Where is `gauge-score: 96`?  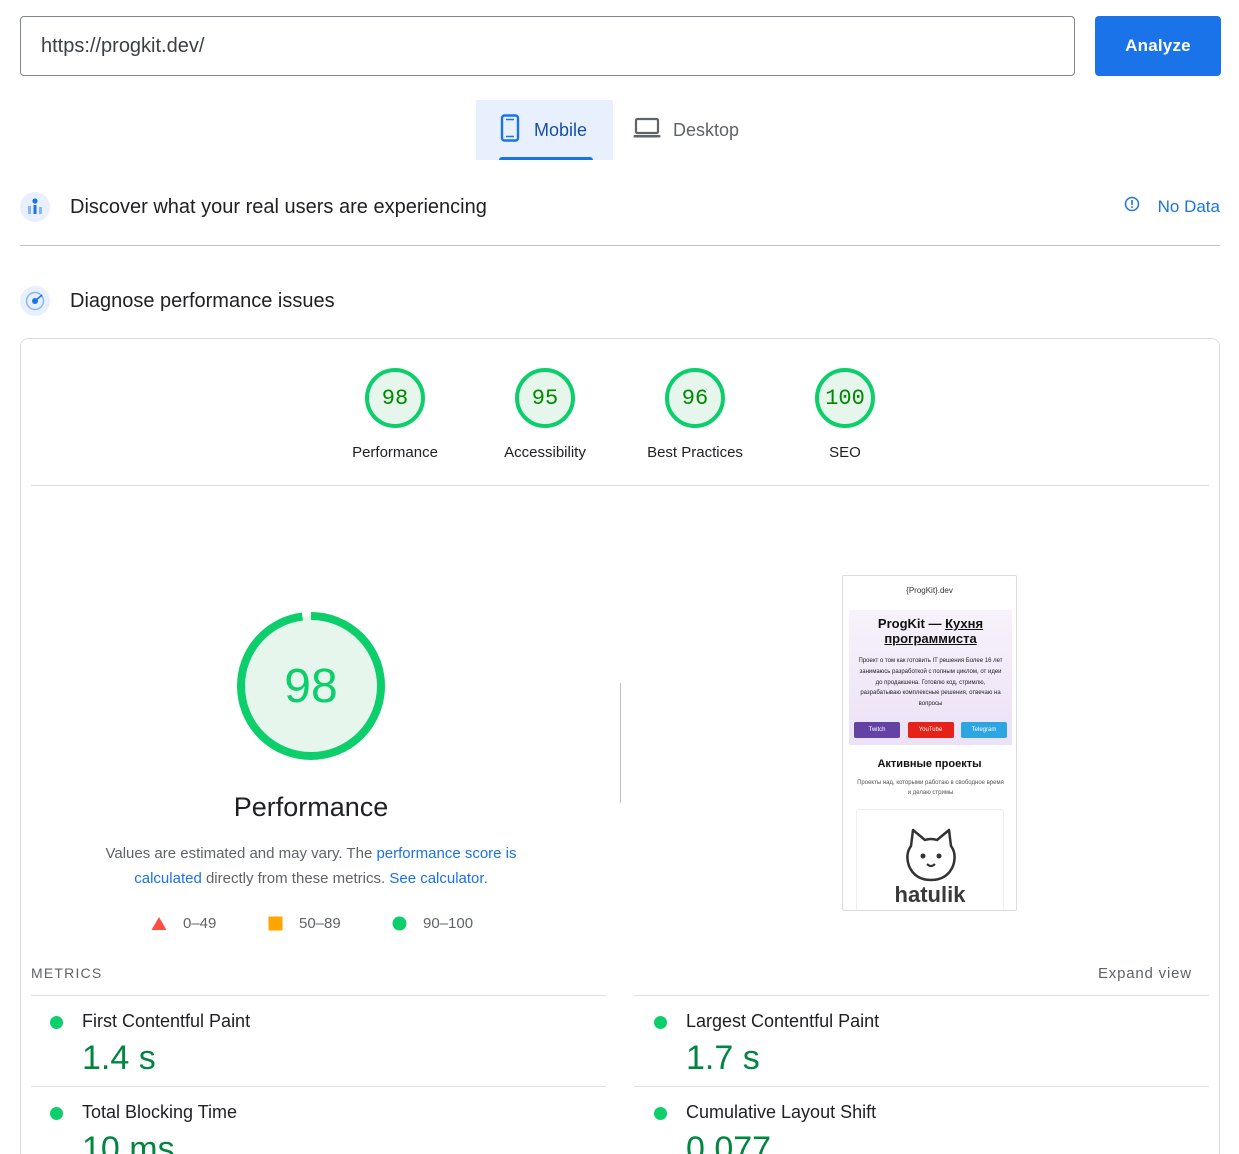
gauge-score: 96 is located at coordinates (695, 398).